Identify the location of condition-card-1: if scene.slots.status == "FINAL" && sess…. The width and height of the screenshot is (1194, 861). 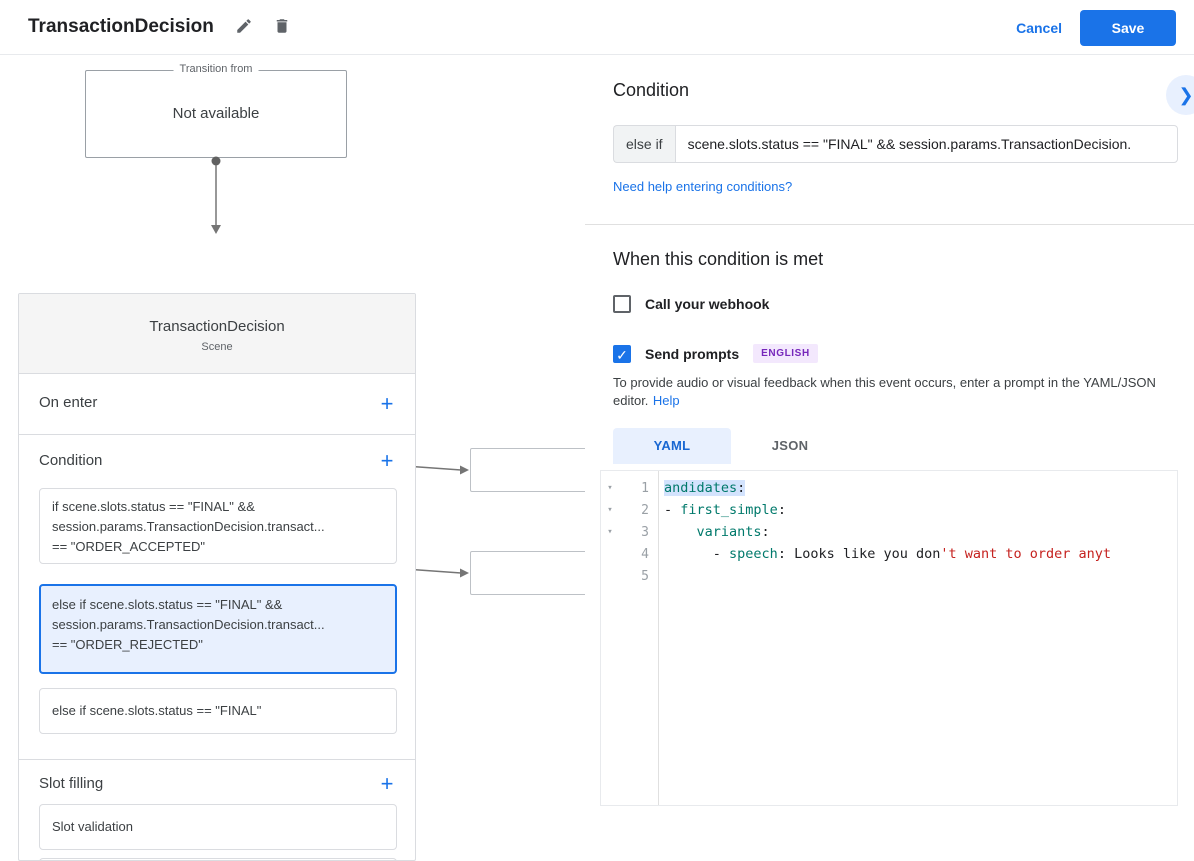
(218, 526).